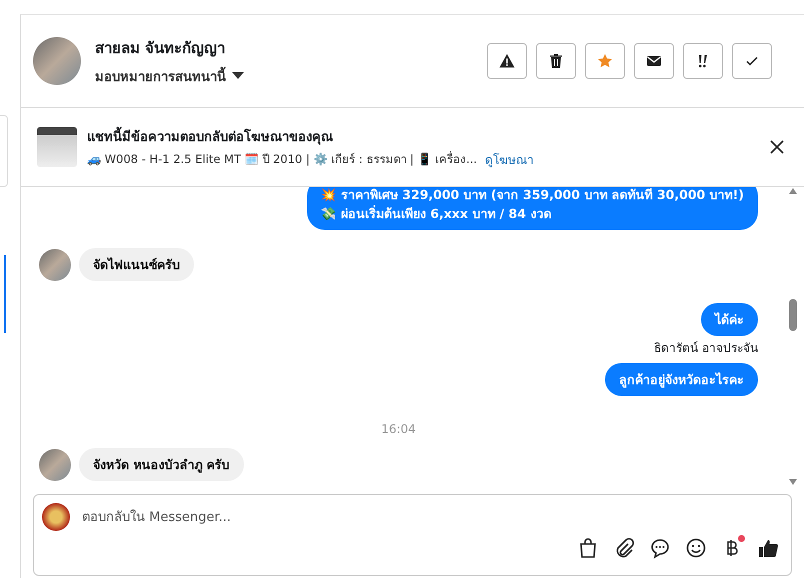 This screenshot has height=578, width=804. I want to click on ad-title: แชทนี้มีข้อความตอบกลับต่อโฆษณาของคุณ, so click(426, 136).